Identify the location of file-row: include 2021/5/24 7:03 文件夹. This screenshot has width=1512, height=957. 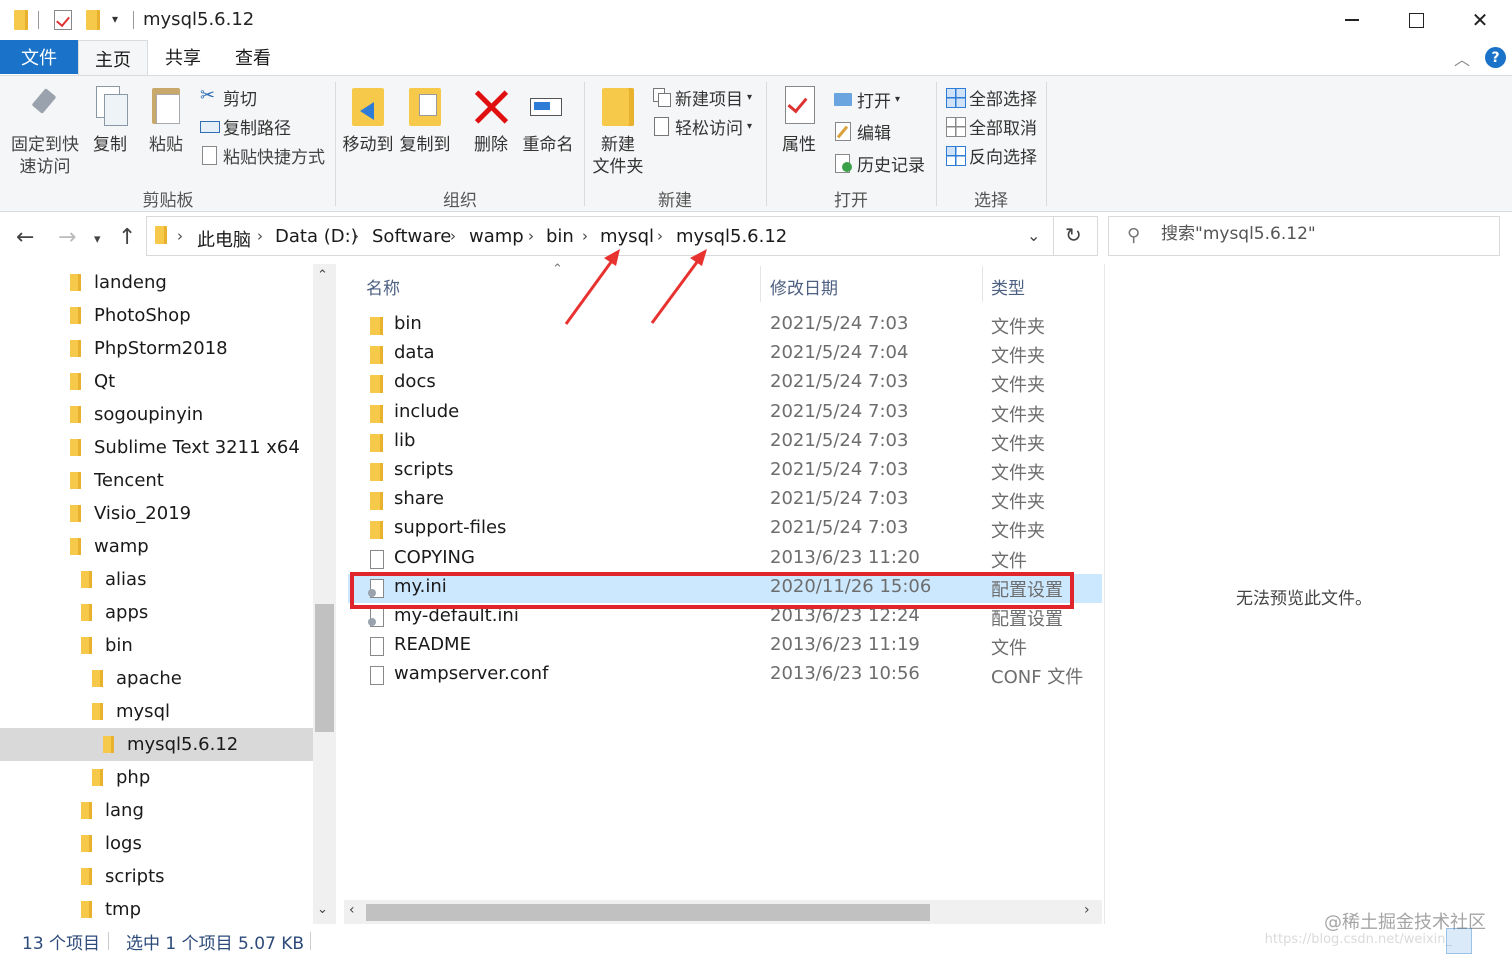
(725, 413).